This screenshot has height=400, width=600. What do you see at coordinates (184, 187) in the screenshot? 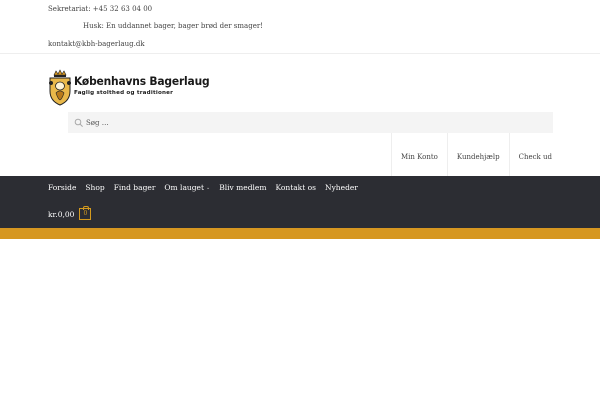
I see `nav-item-om-lauget-label: Om lauget` at bounding box center [184, 187].